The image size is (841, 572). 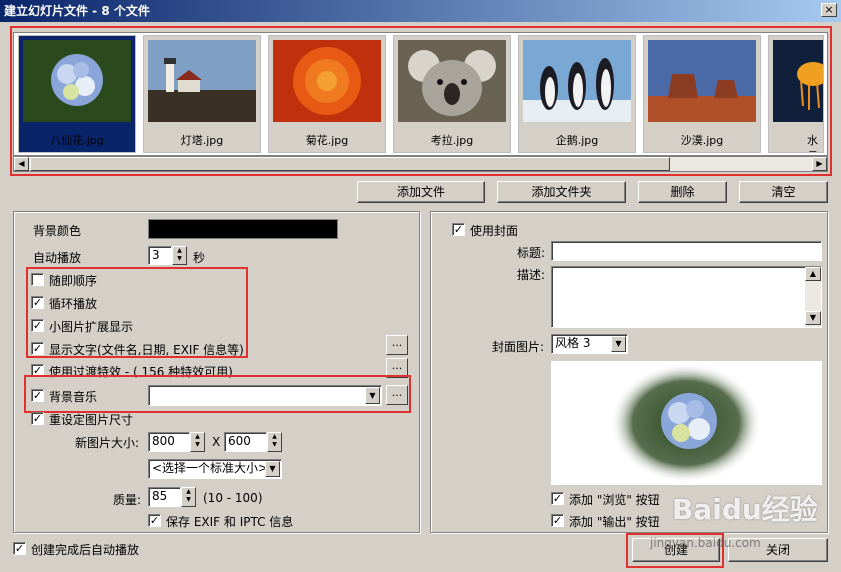 I want to click on resize-label: 重设定图片尺寸, so click(x=91, y=420).